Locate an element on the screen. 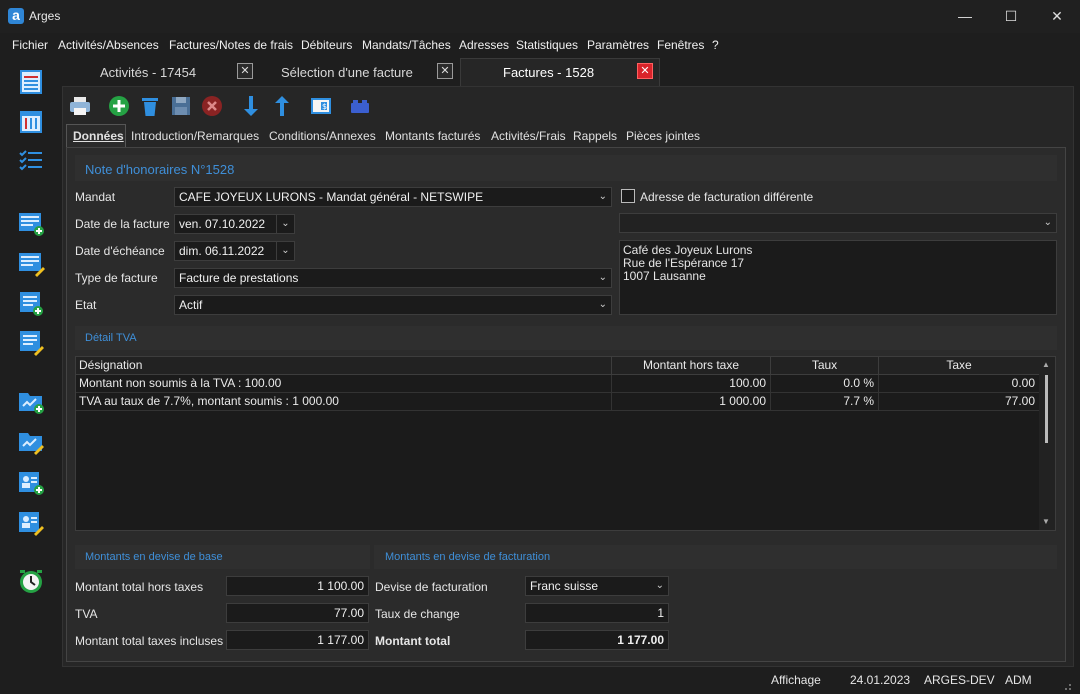  app-title: Arges is located at coordinates (45, 16).